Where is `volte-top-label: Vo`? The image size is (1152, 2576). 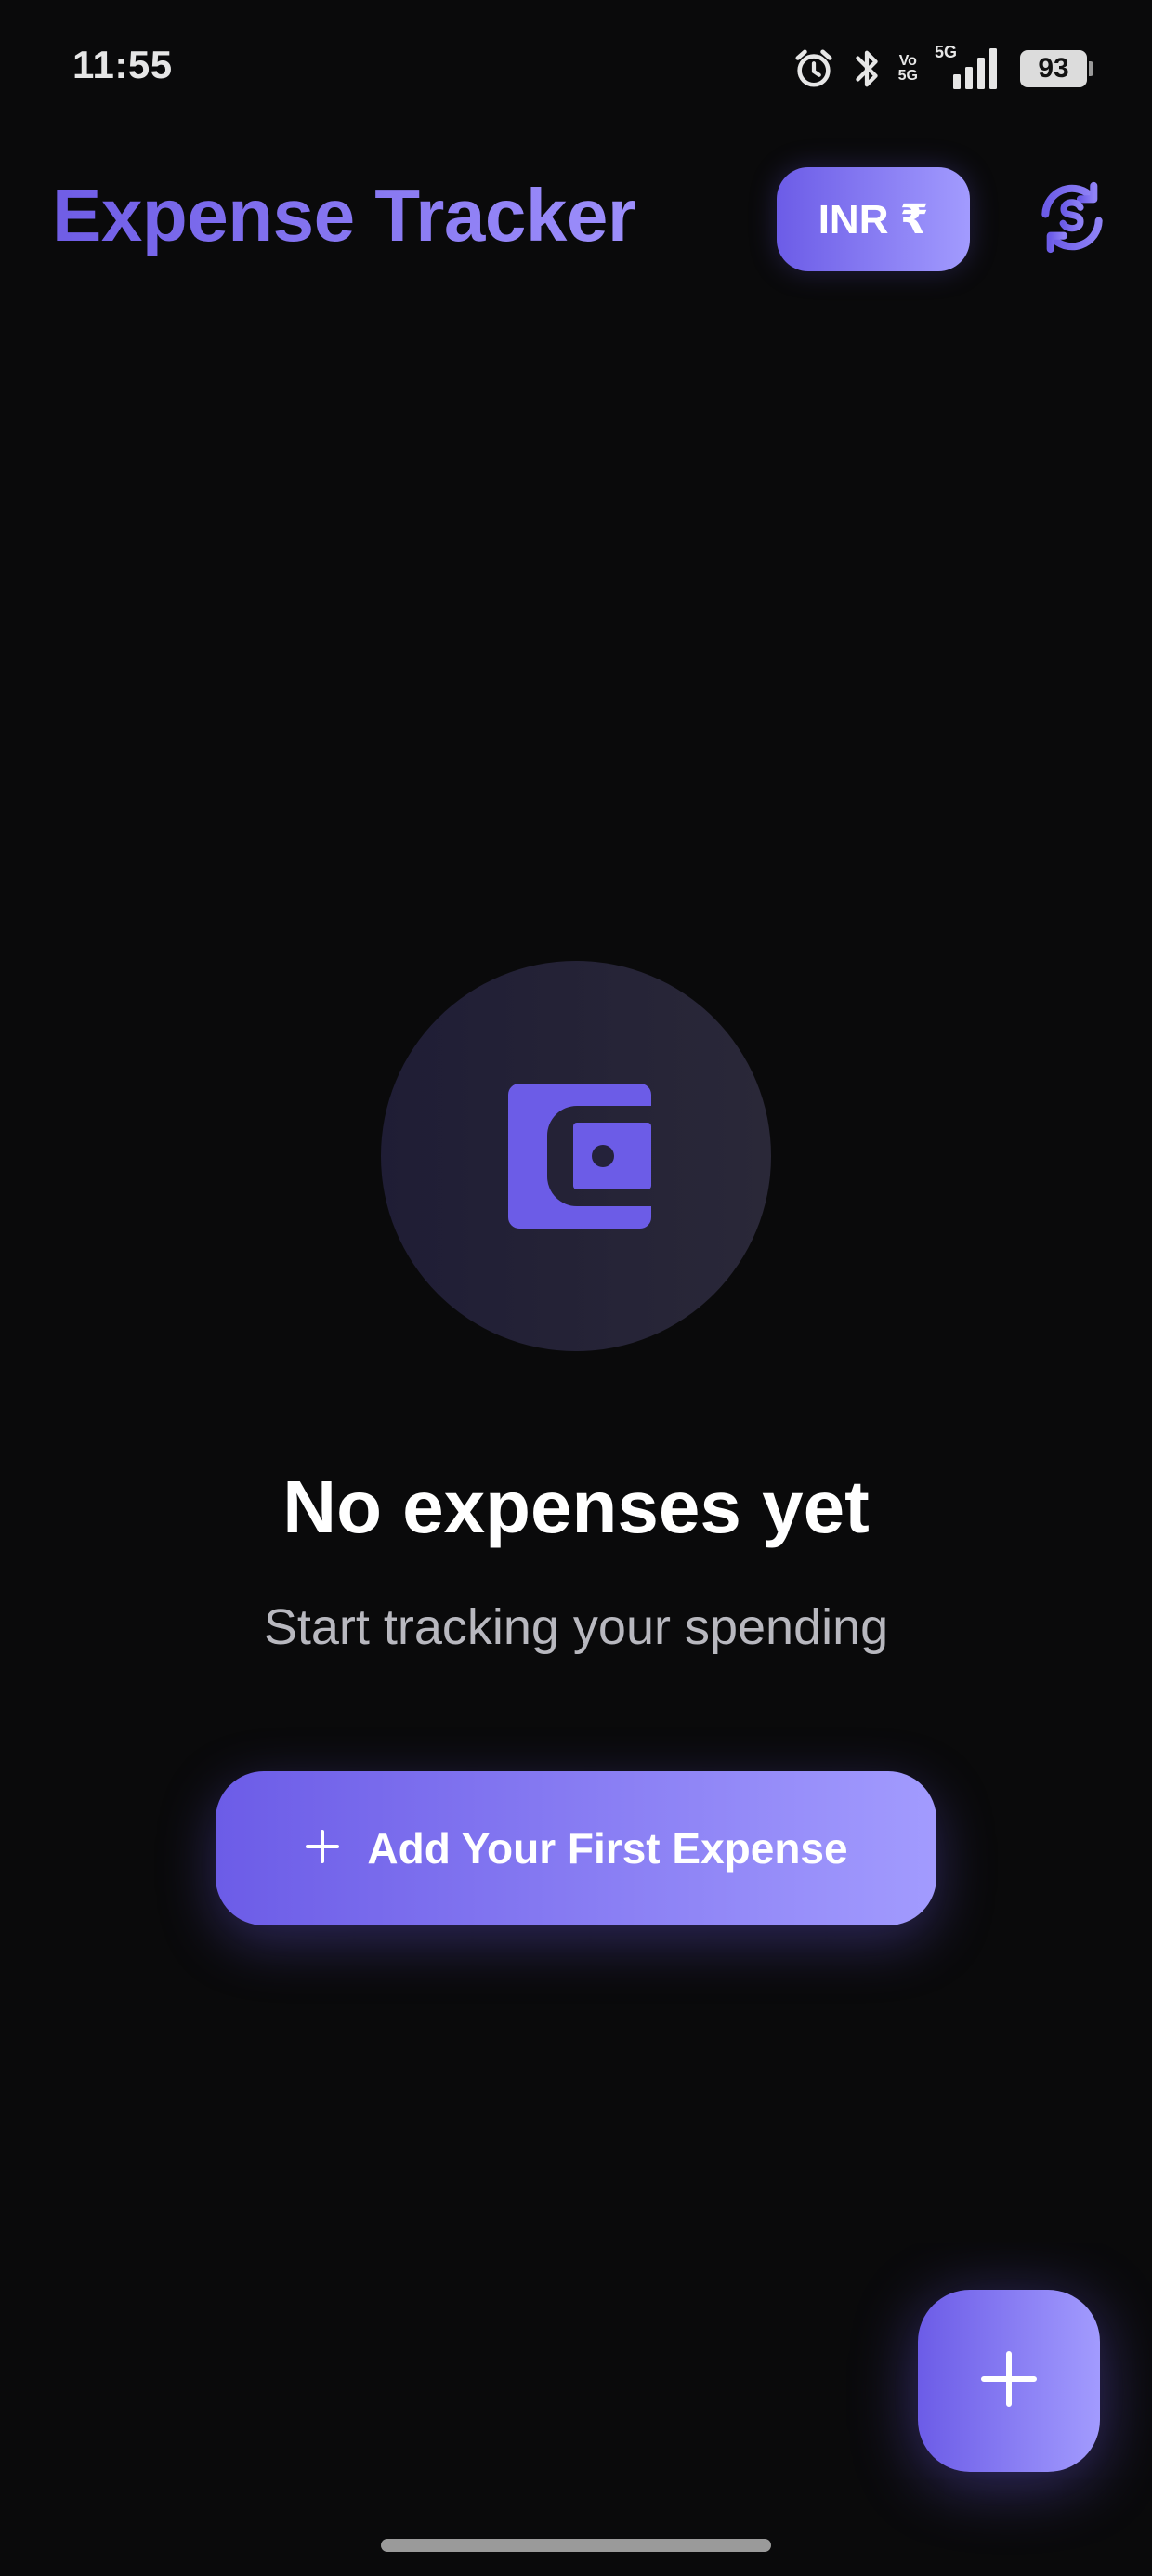 volte-top-label: Vo is located at coordinates (907, 61).